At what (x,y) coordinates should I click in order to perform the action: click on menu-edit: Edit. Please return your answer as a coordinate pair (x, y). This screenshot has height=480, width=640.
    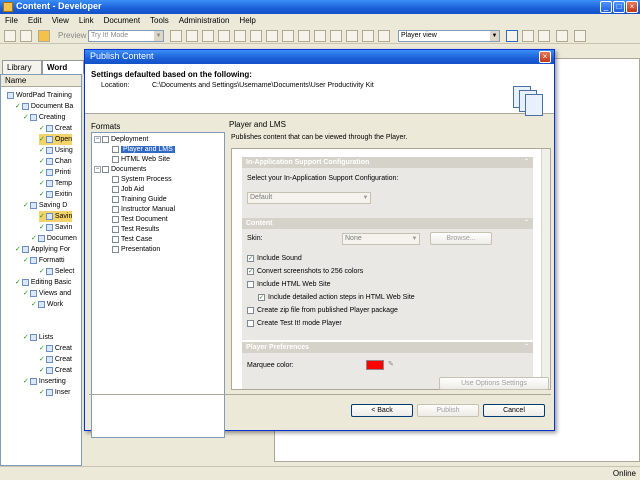
    Looking at the image, I should click on (35, 20).